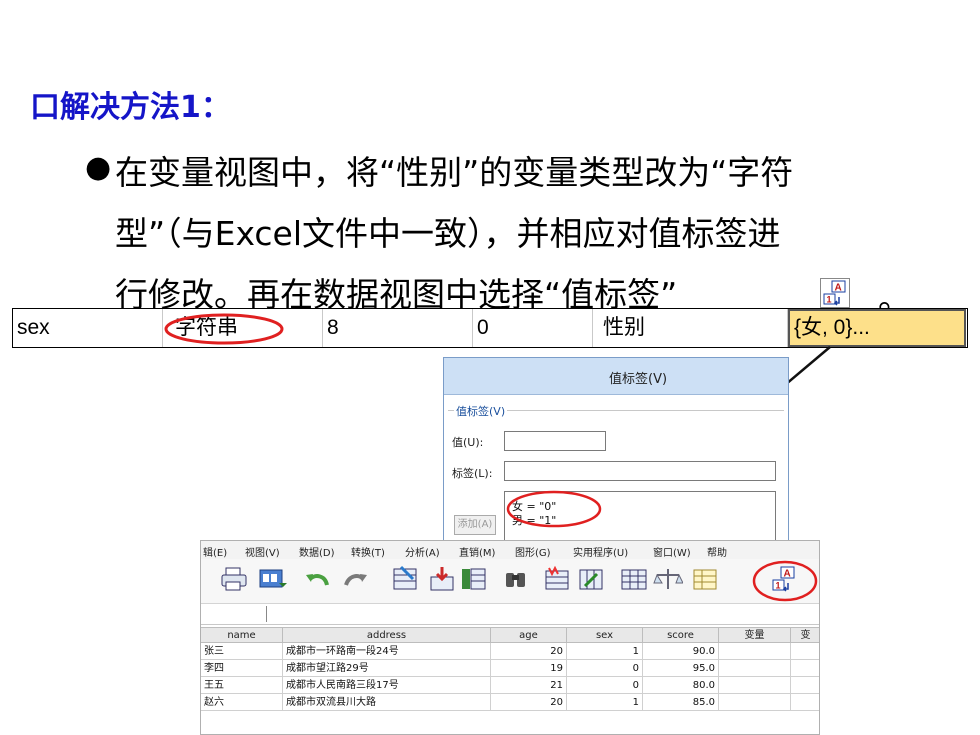 The image size is (980, 735). Describe the element at coordinates (681, 651) in the screenshot. I see `cell-score: 90.0` at that location.